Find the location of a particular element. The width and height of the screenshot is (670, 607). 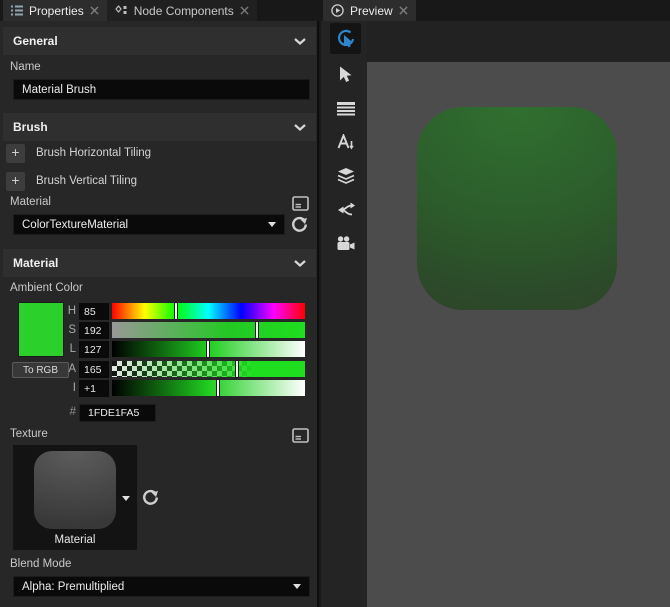

brush-horizontal-tiling-label: Brush Horizontal Tiling is located at coordinates (94, 153).